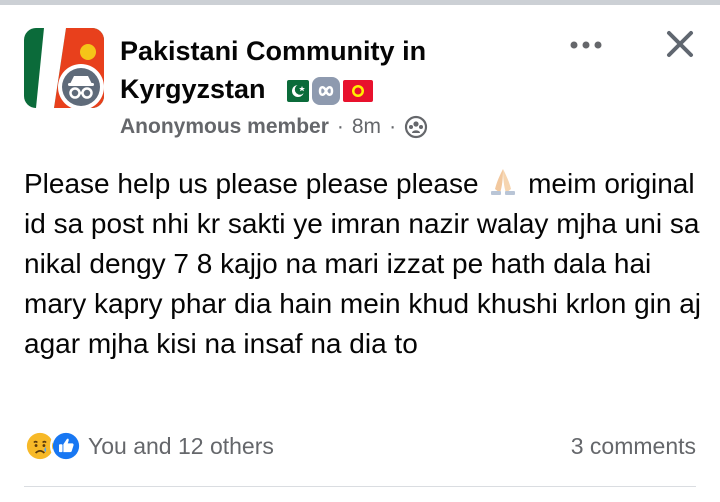  I want to click on post-meta: Anonymous member · 8m ·, so click(274, 127).